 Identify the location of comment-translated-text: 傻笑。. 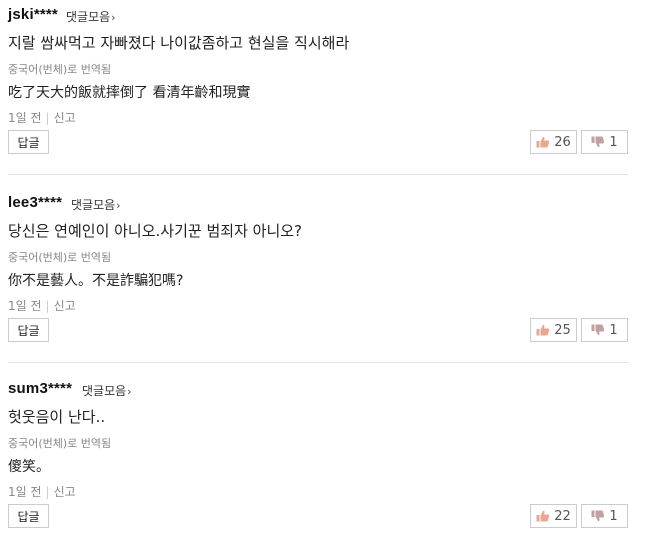
(29, 467).